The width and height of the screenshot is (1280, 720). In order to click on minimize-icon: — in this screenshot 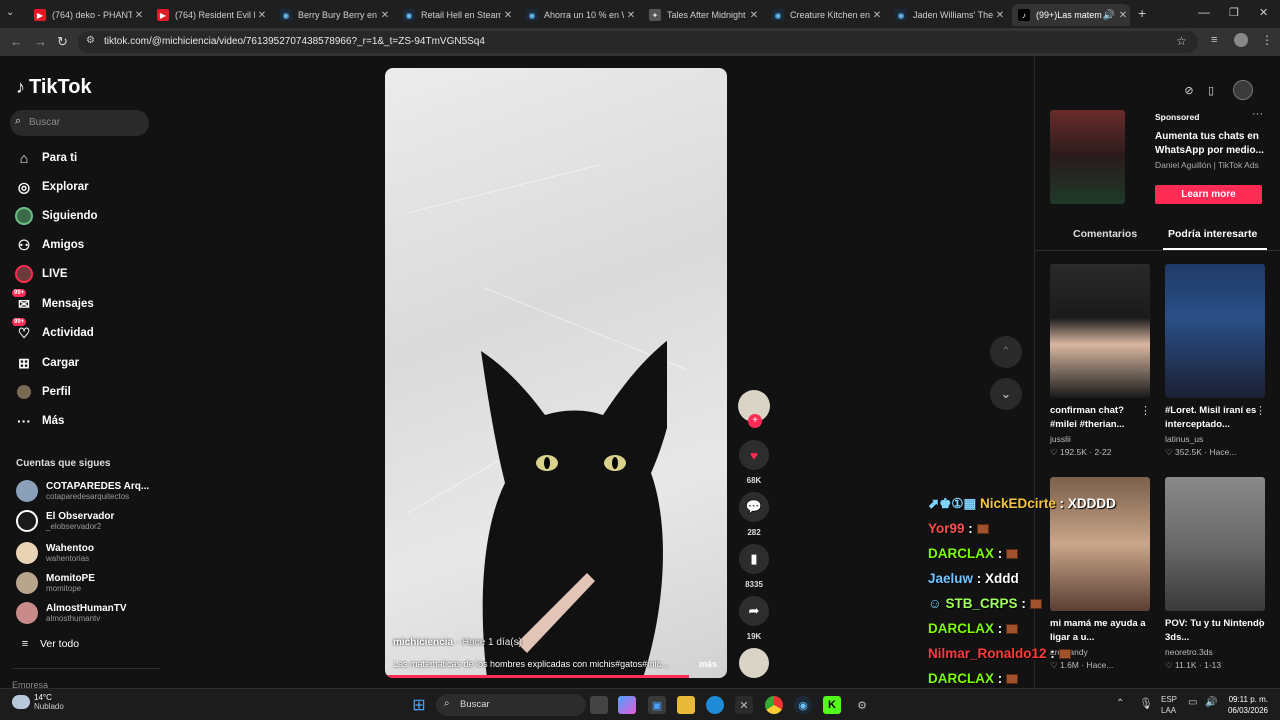, I will do `click(1204, 12)`.